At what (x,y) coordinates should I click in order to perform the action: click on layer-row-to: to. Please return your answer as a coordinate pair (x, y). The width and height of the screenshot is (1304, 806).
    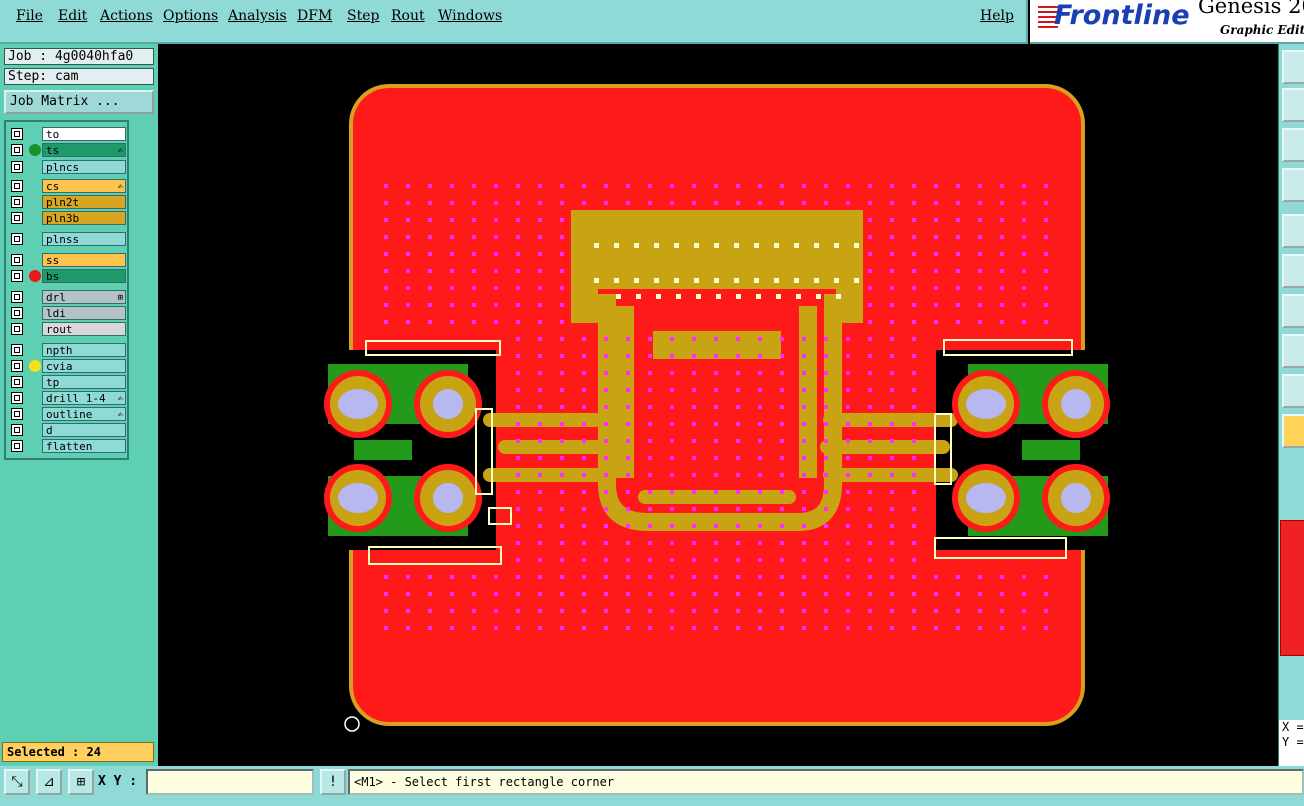
    Looking at the image, I should click on (67, 134).